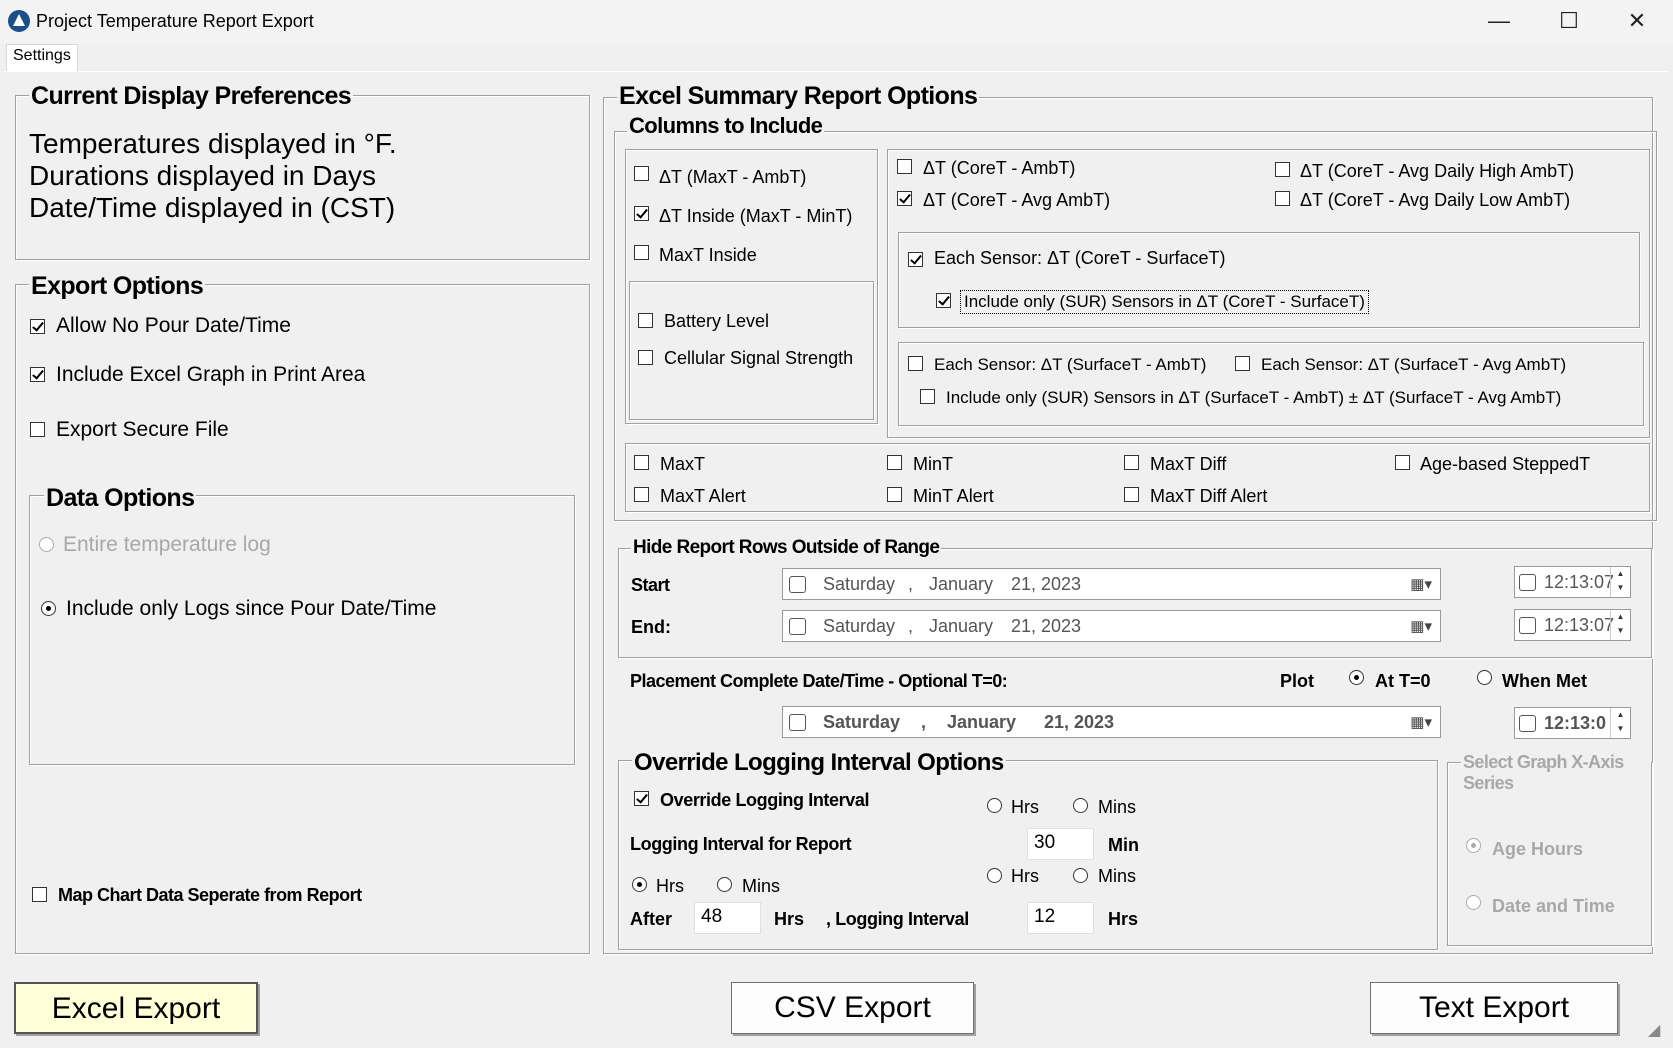 The image size is (1673, 1048). Describe the element at coordinates (682, 464) in the screenshot. I see `maxt-label: MaxT` at that location.